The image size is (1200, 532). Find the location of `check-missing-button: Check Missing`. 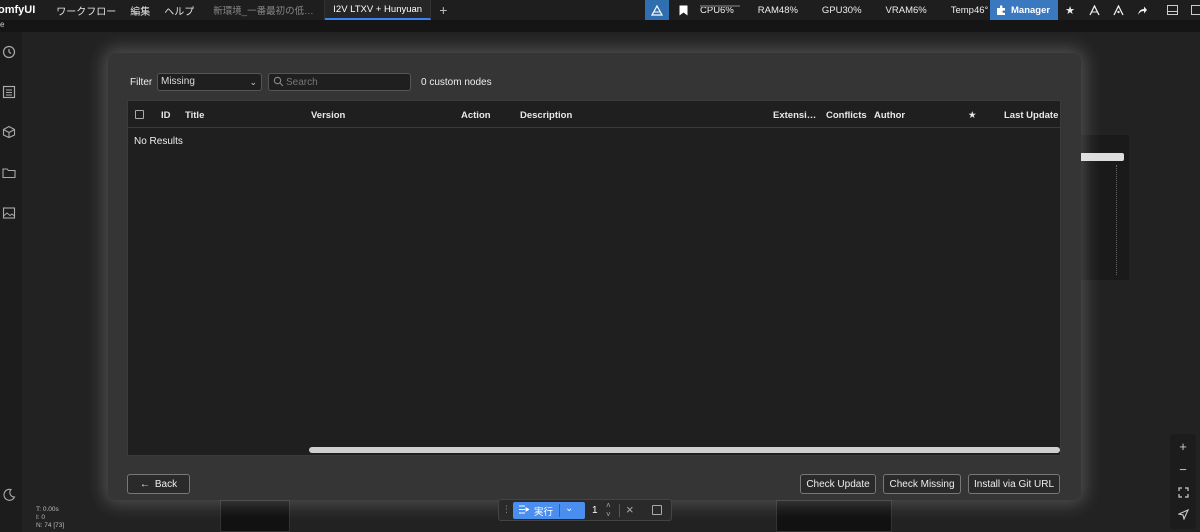

check-missing-button: Check Missing is located at coordinates (922, 484).